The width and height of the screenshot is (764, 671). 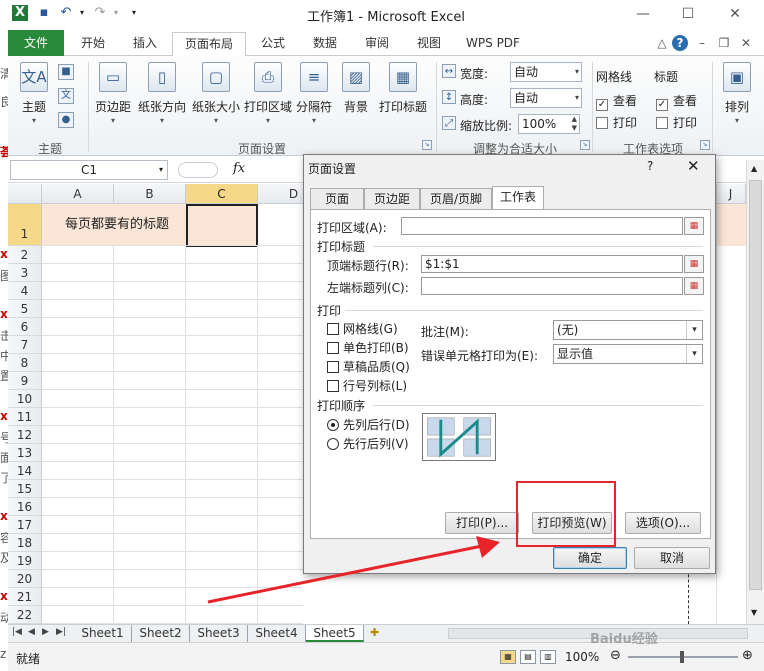 I want to click on ok-button: 确定, so click(x=590, y=558).